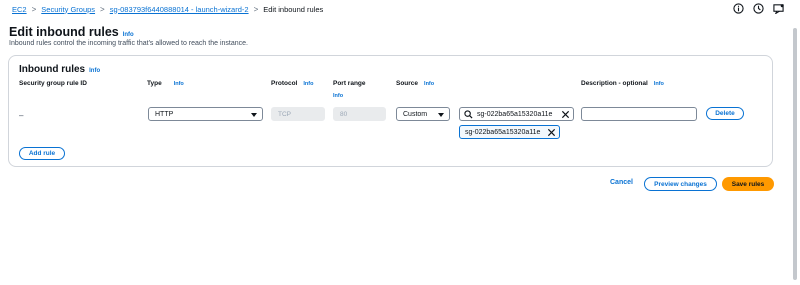 Image resolution: width=800 pixels, height=285 pixels. What do you see at coordinates (349, 83) in the screenshot?
I see `column-label: Port range` at bounding box center [349, 83].